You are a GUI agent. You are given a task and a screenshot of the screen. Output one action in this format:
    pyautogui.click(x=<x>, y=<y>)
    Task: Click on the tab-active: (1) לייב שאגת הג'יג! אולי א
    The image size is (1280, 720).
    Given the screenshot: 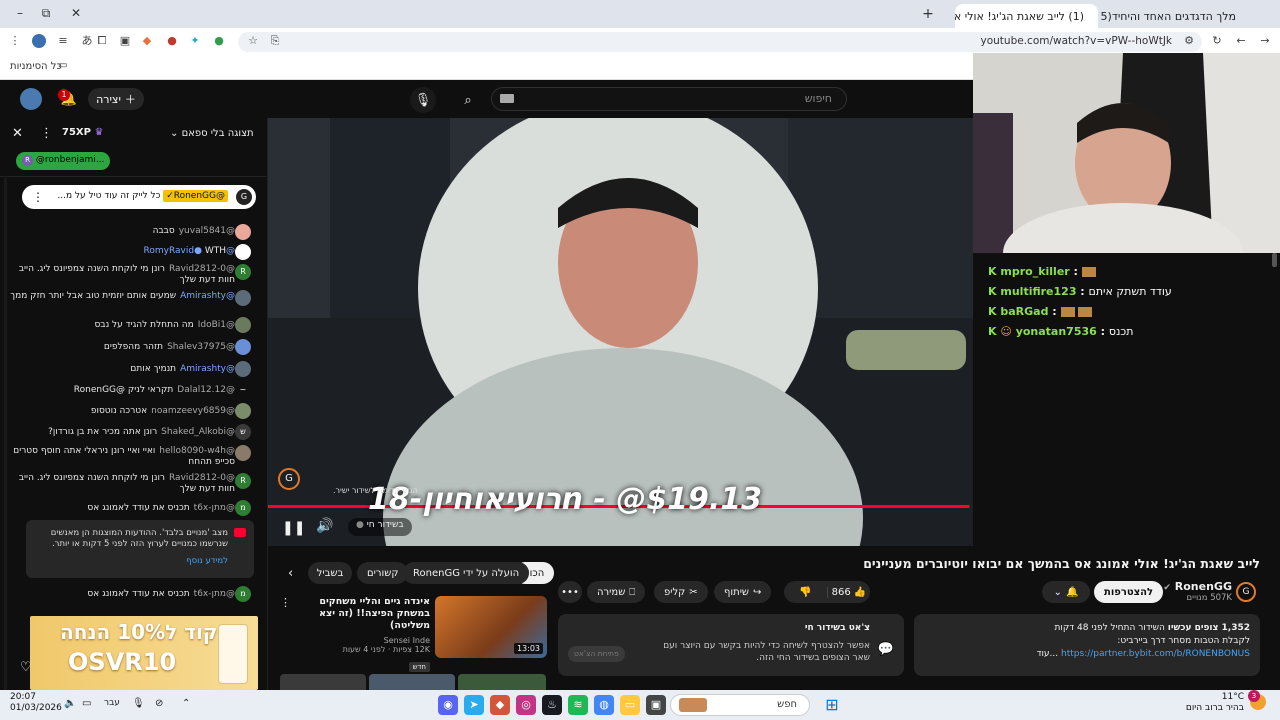 What is the action you would take?
    pyautogui.click(x=1026, y=16)
    